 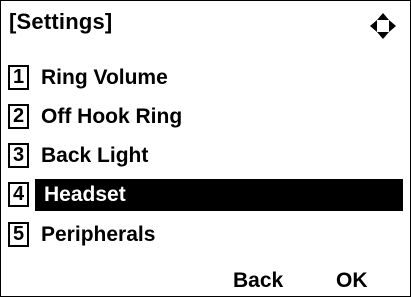 I want to click on menu-item-label: Peripherals, so click(x=98, y=234).